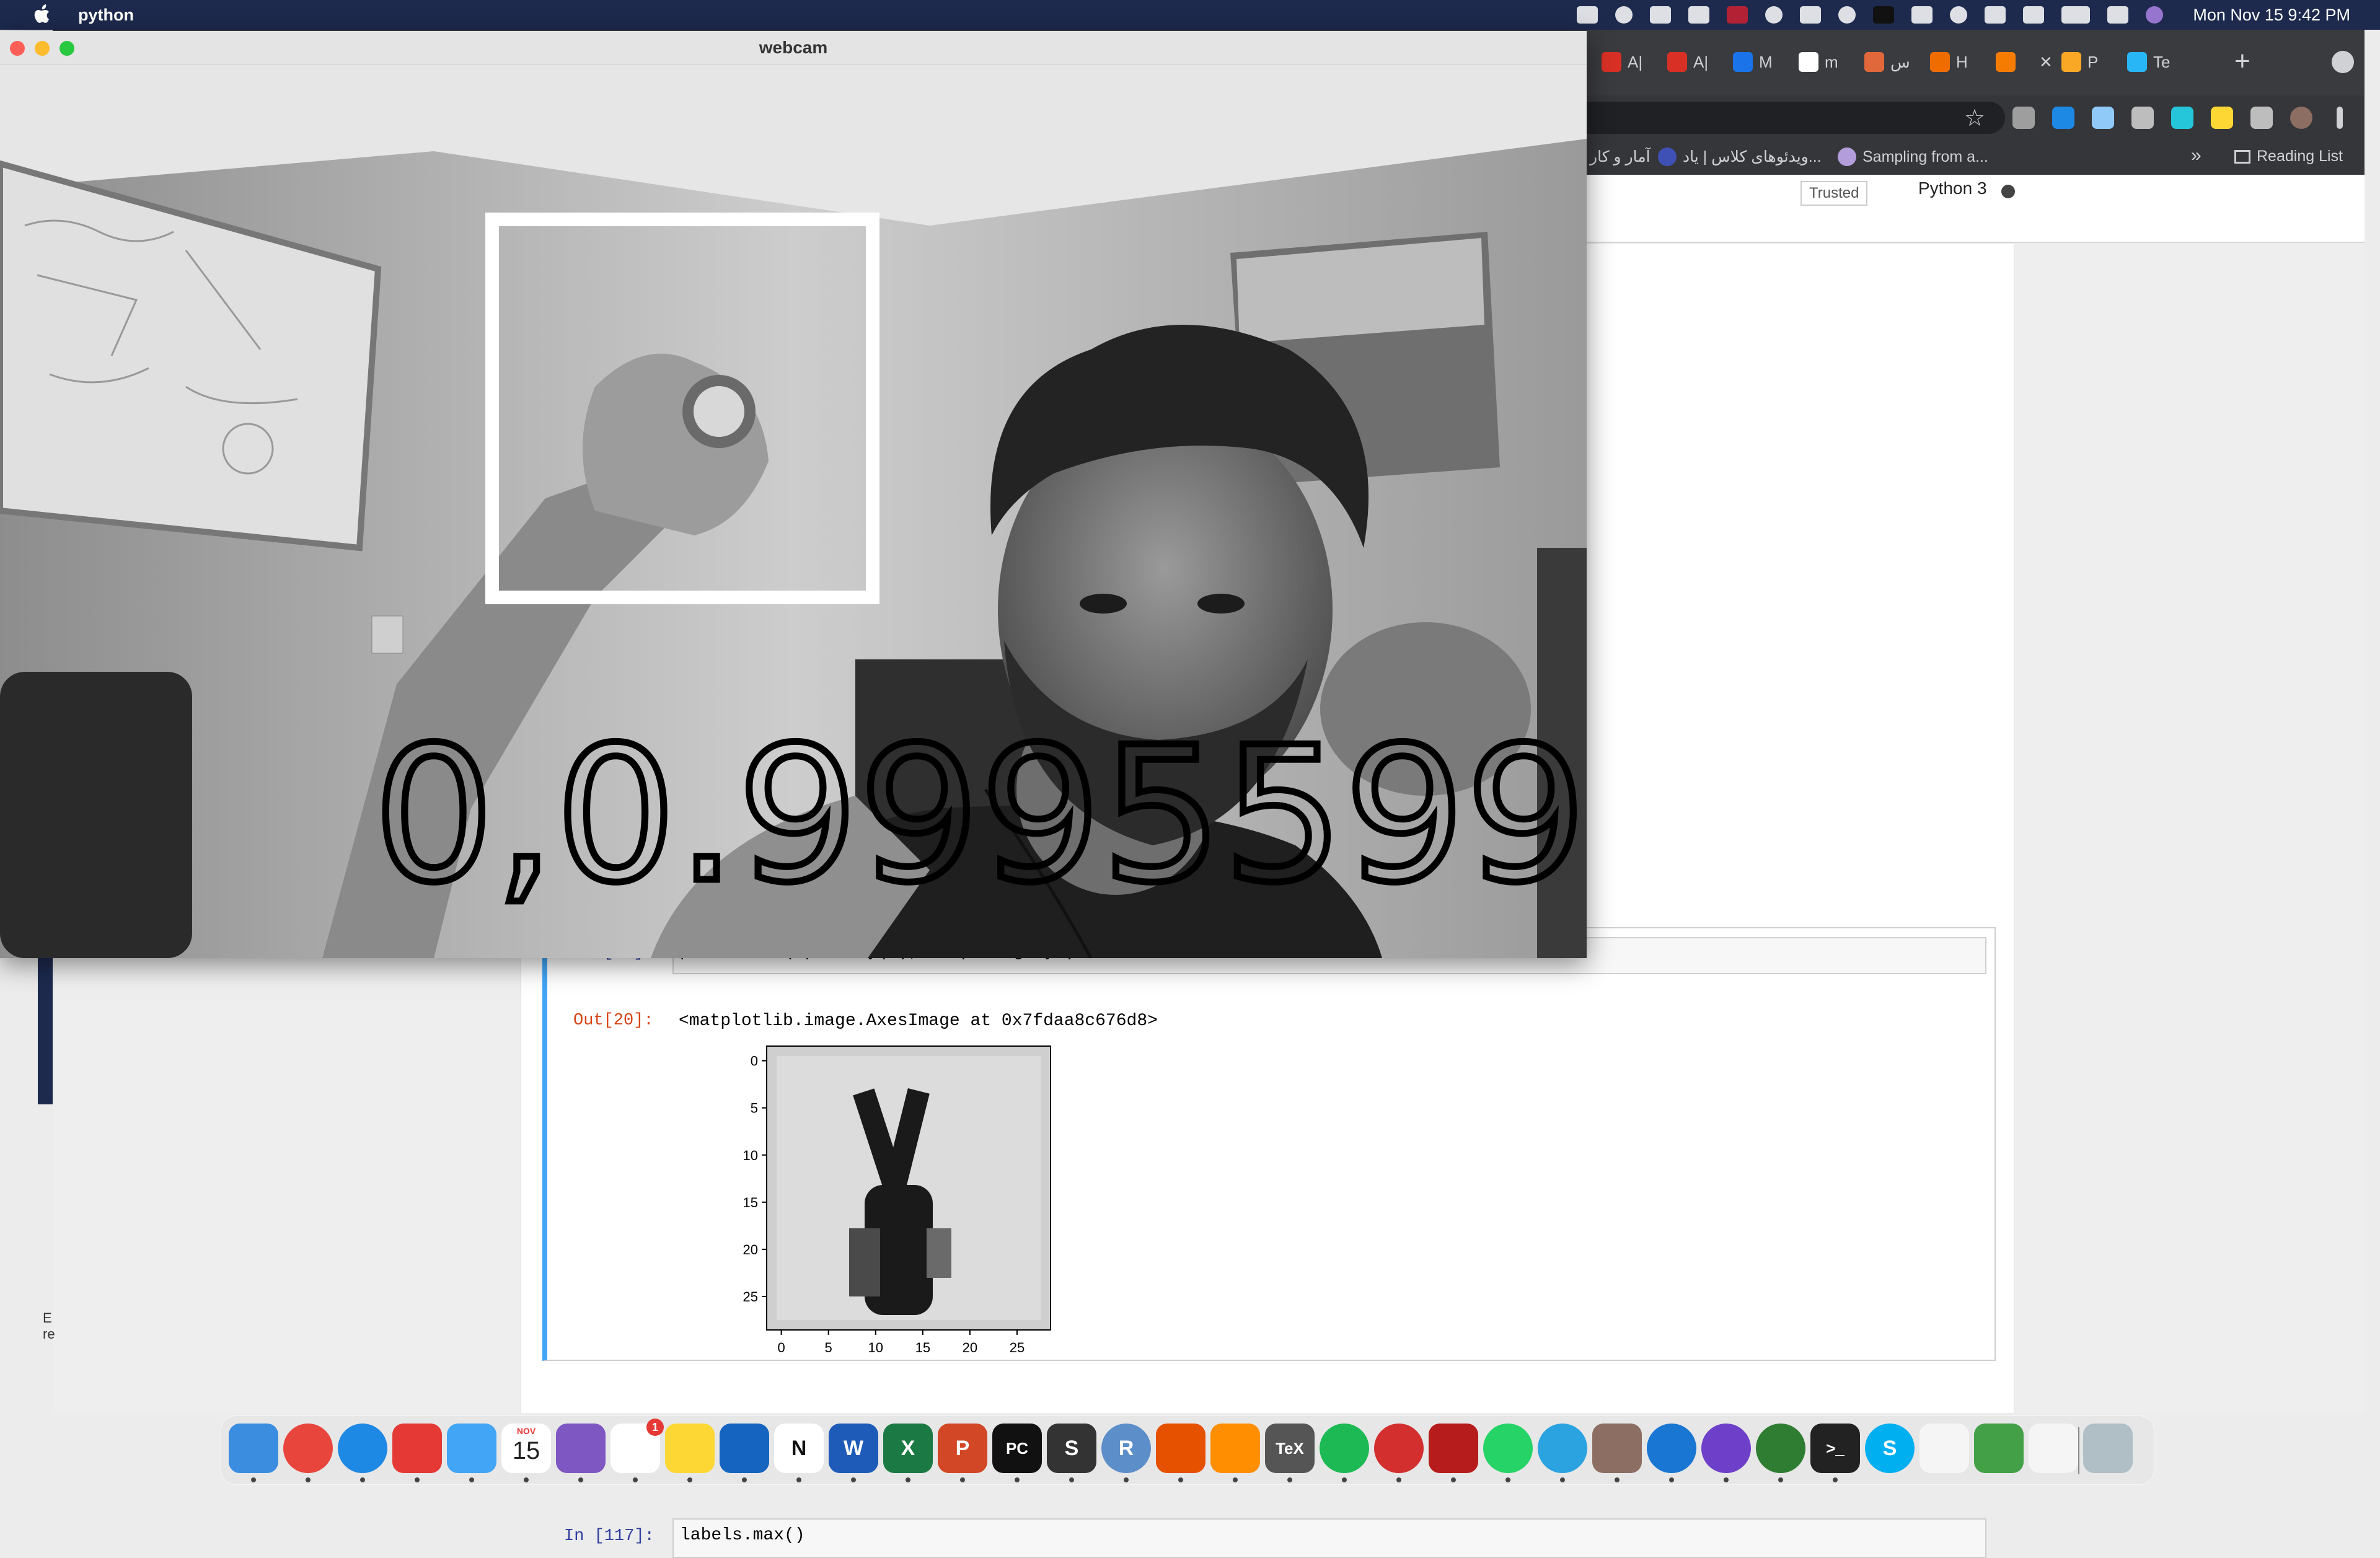 This screenshot has width=2380, height=1558. I want to click on close-tab-icon: ✕, so click(2046, 62).